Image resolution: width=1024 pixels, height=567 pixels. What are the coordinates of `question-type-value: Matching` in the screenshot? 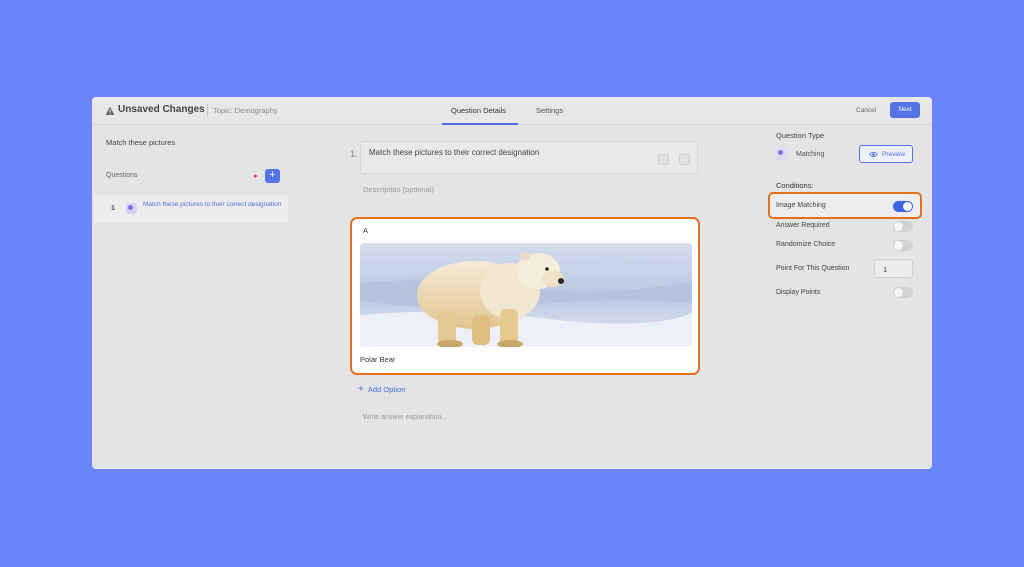 It's located at (810, 154).